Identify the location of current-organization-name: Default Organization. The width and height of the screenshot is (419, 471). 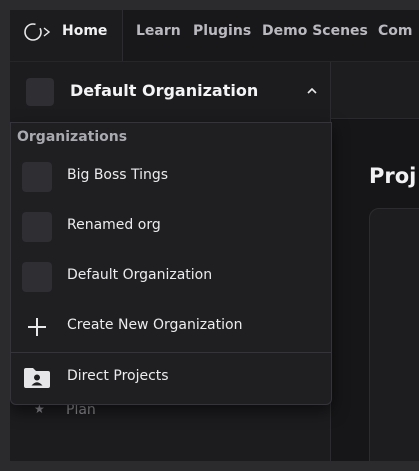
(164, 90).